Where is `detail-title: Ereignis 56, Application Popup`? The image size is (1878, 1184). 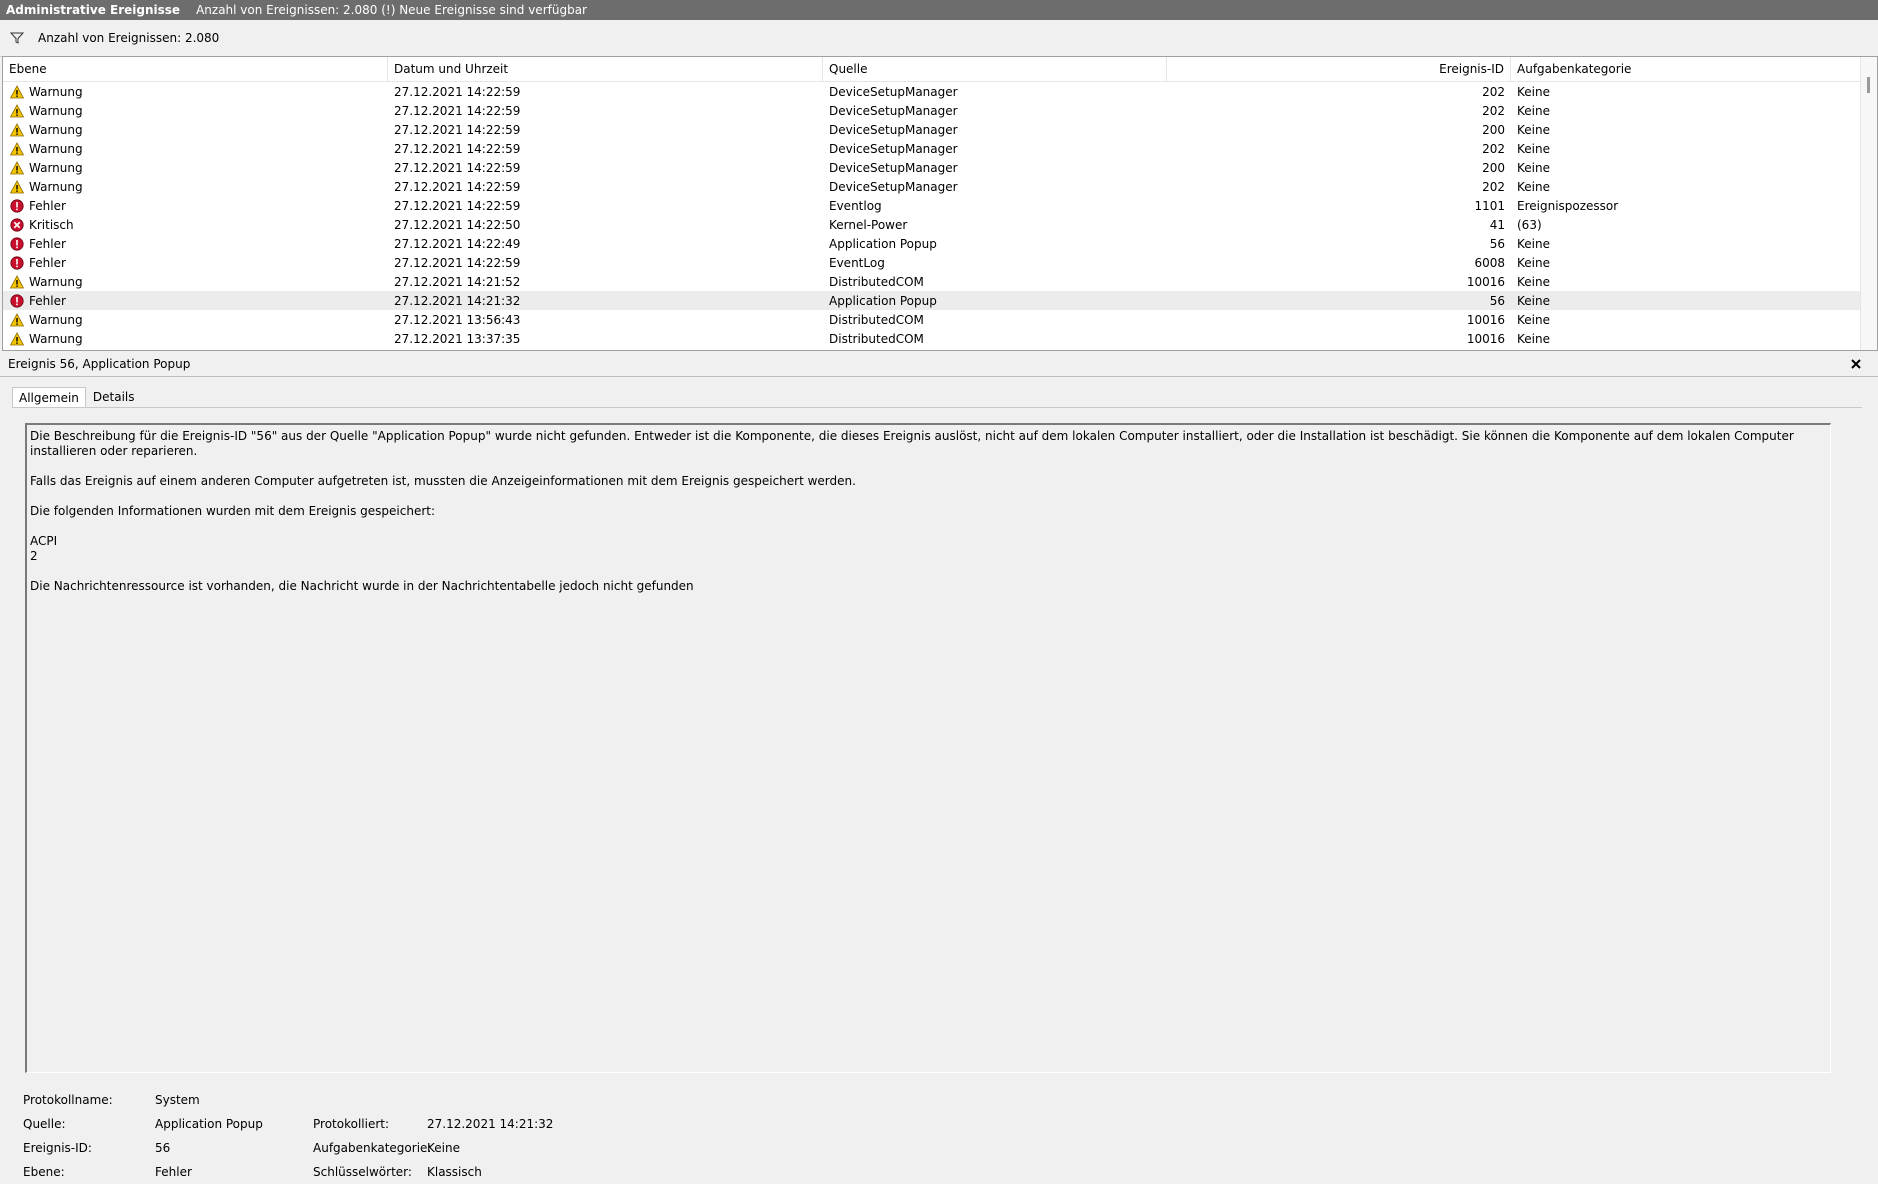 detail-title: Ereignis 56, Application Popup is located at coordinates (99, 364).